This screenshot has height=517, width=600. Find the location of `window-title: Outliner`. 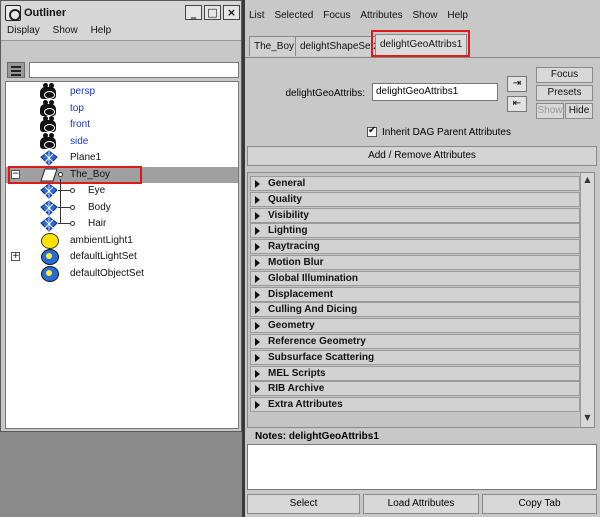

window-title: Outliner is located at coordinates (45, 13).